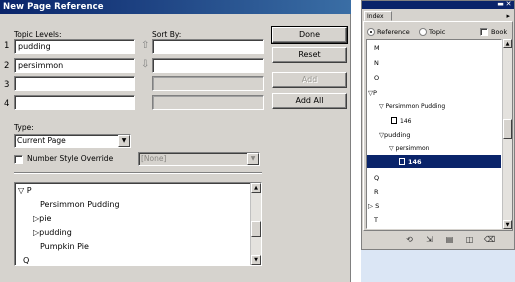  I want to click on sort-by-3-input, so click(208, 83).